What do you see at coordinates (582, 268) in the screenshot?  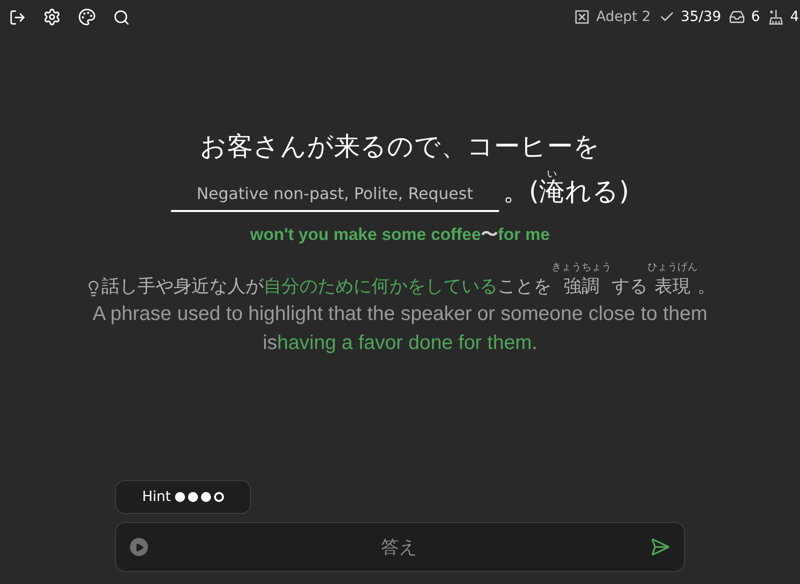 I see `furigana-text: きょうちょう` at bounding box center [582, 268].